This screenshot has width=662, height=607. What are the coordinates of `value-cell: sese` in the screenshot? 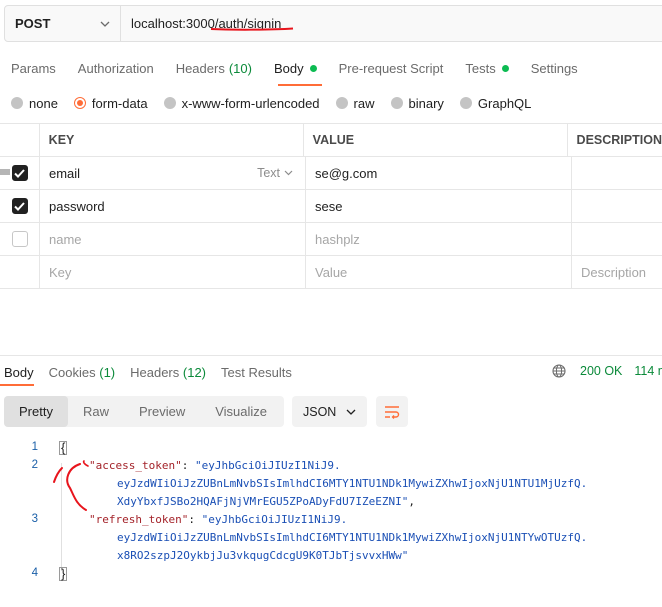 It's located at (439, 206).